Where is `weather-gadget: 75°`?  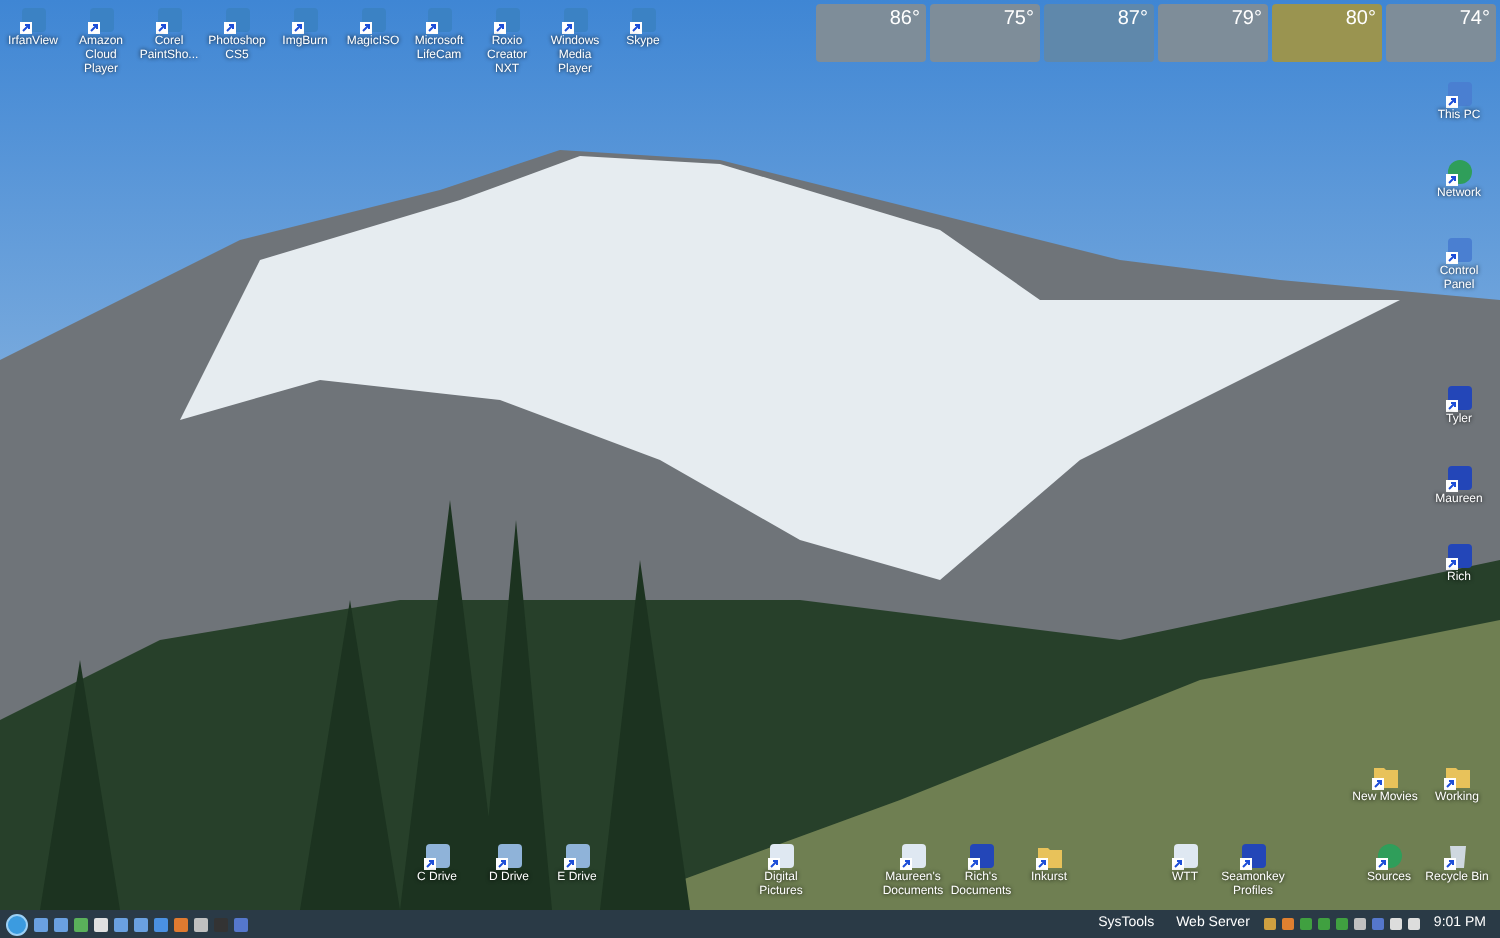
weather-gadget: 75° is located at coordinates (985, 33).